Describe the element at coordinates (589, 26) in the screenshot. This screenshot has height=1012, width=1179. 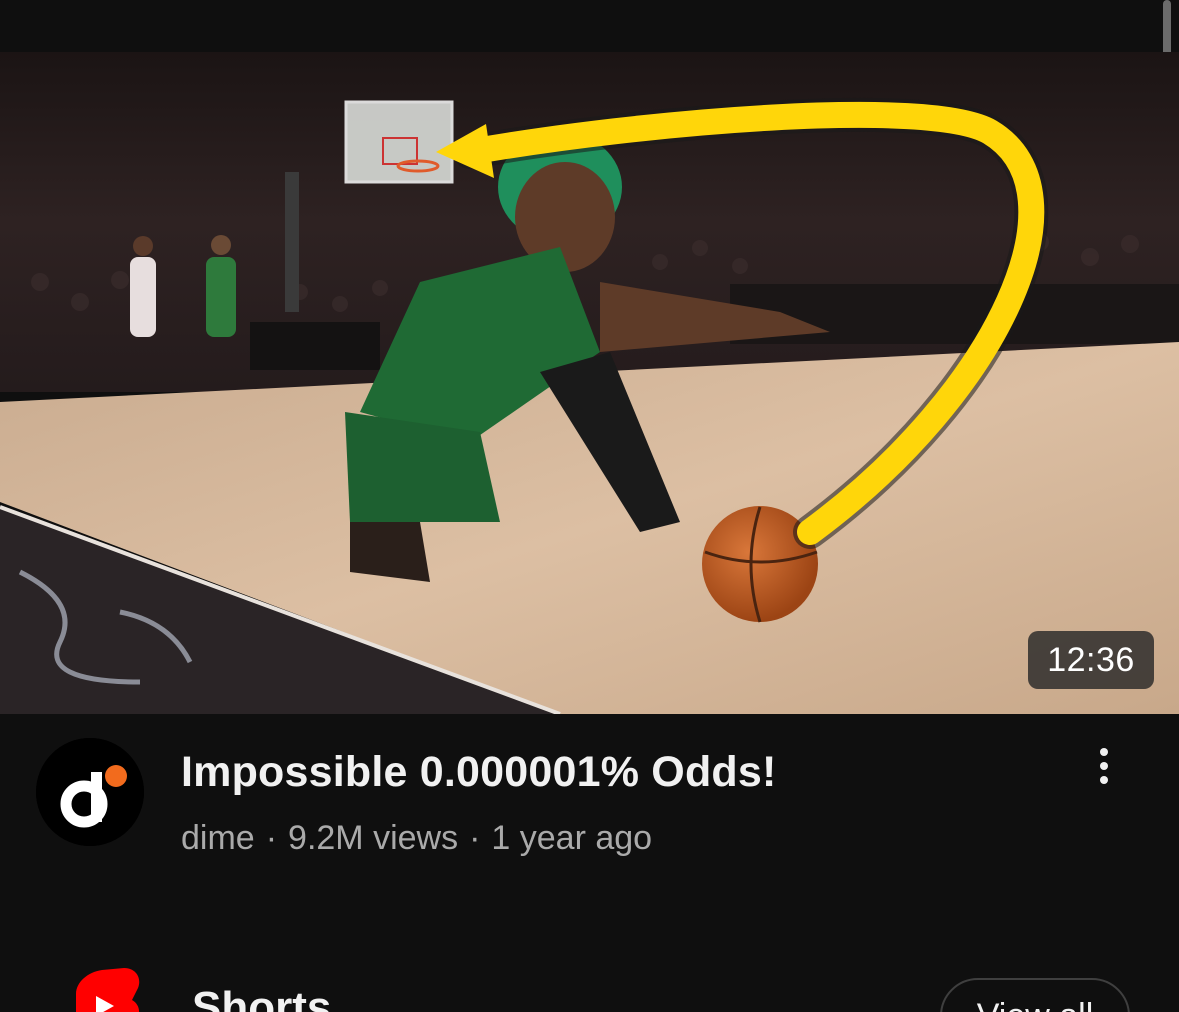
I see `status-bar-area` at that location.